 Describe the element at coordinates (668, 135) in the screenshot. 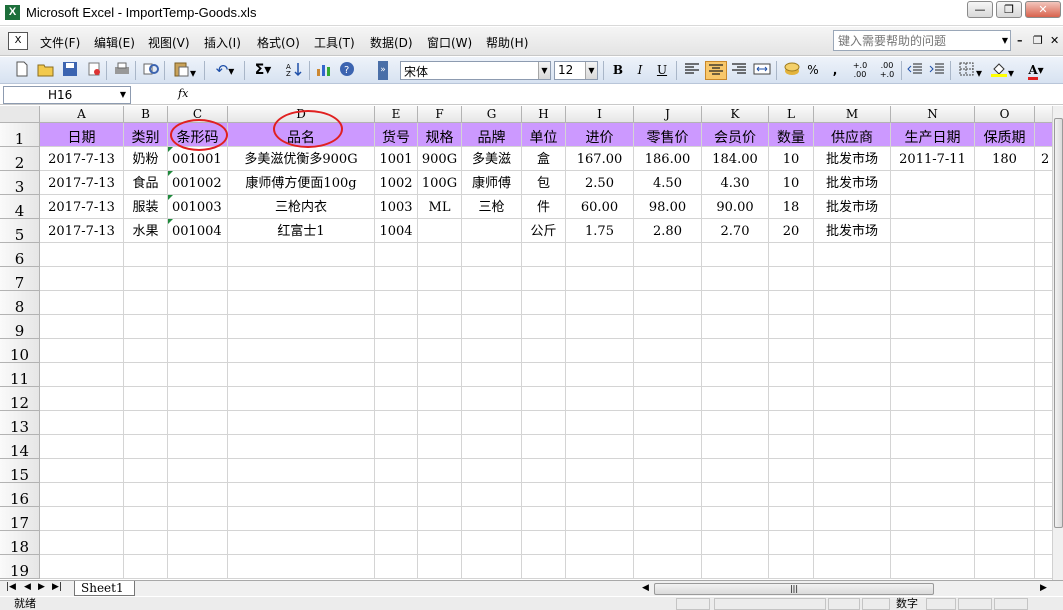

I see `header-cell: 零售价` at that location.